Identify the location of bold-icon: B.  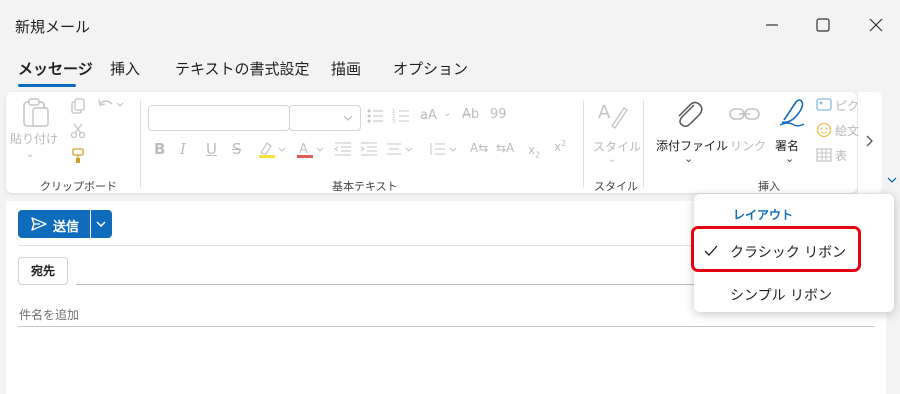
(159, 149).